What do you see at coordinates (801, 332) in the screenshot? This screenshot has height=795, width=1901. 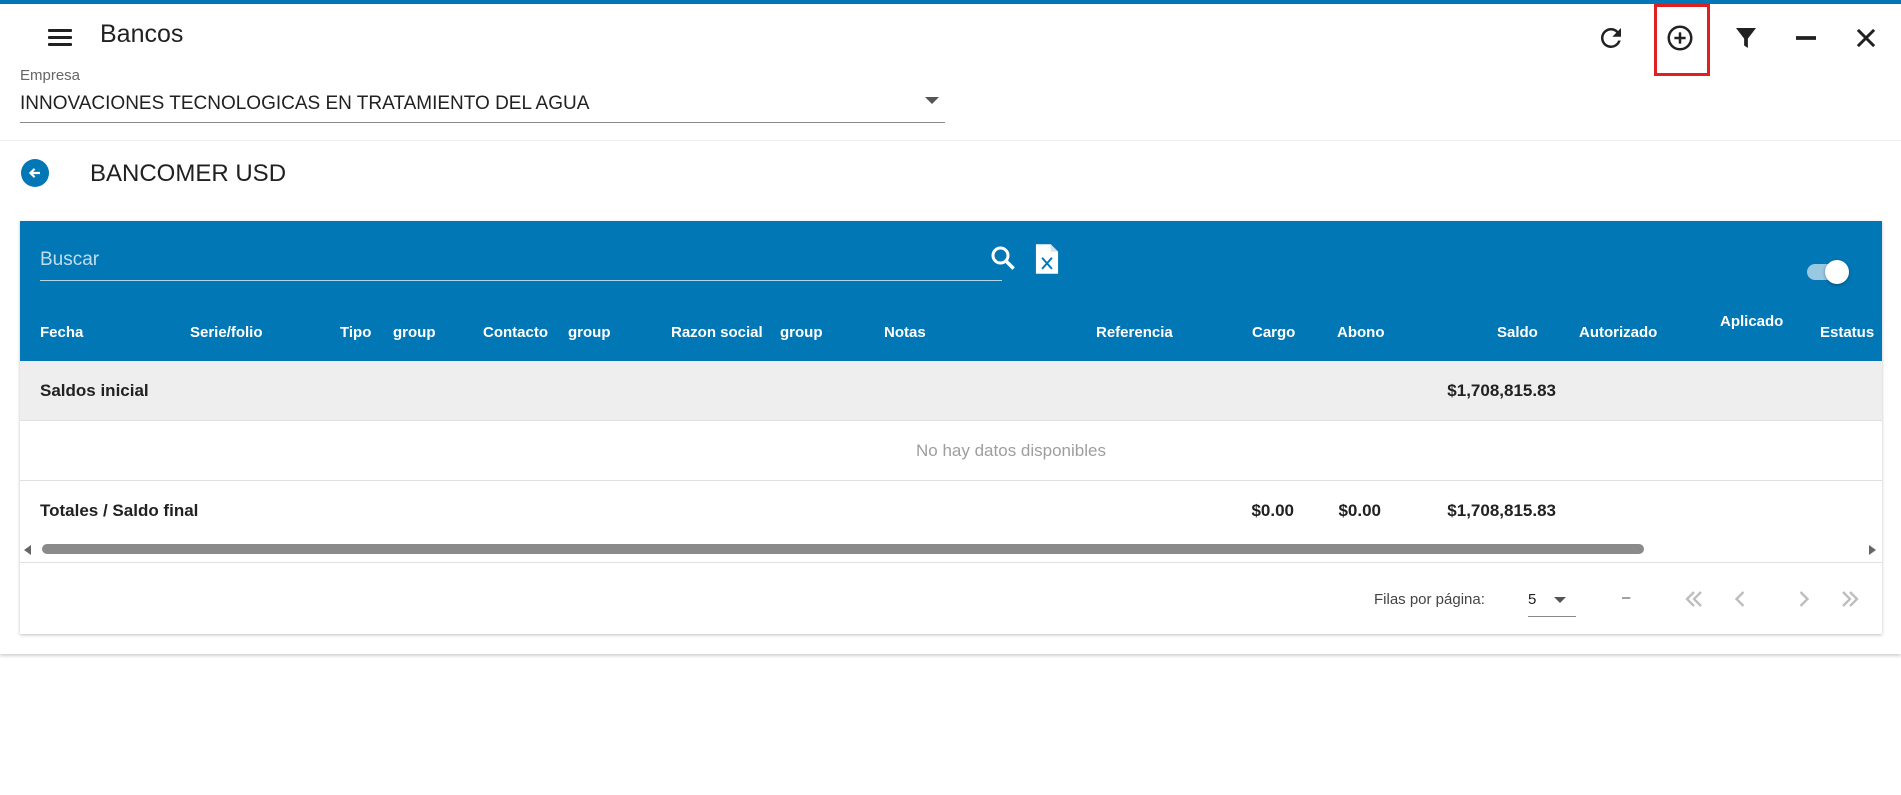 I see `column-razon-social-group: group` at bounding box center [801, 332].